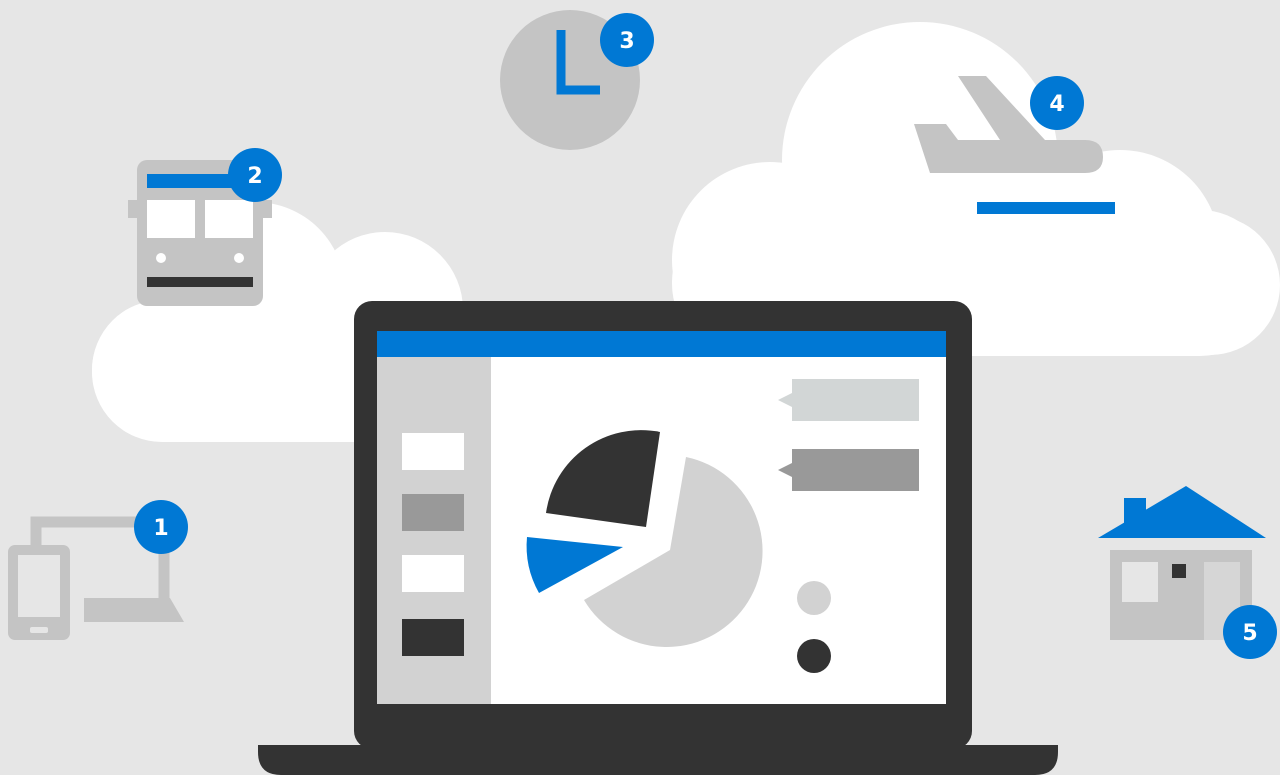  I want to click on callout-dark, so click(848, 470).